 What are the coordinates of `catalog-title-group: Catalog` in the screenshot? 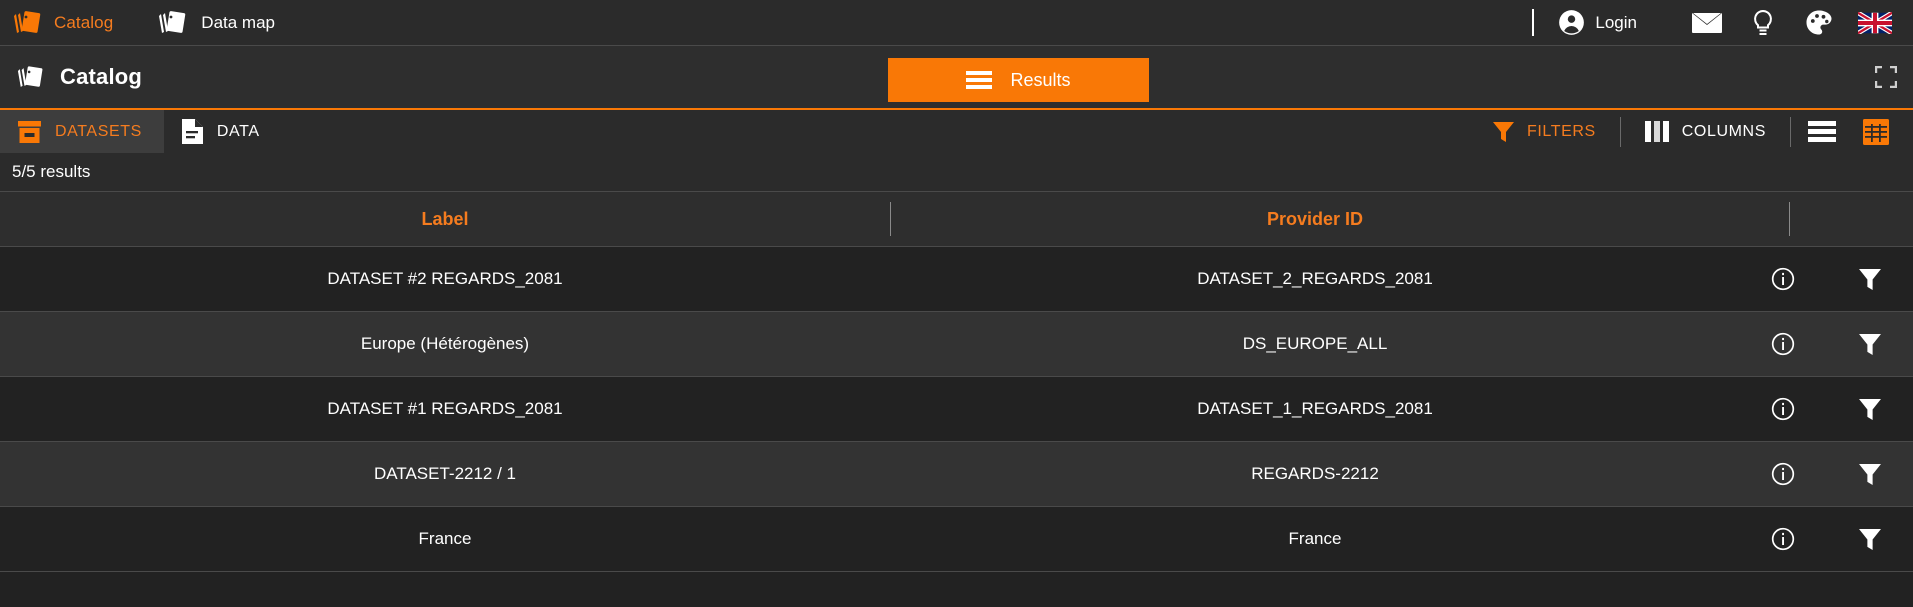 It's located at (71, 77).